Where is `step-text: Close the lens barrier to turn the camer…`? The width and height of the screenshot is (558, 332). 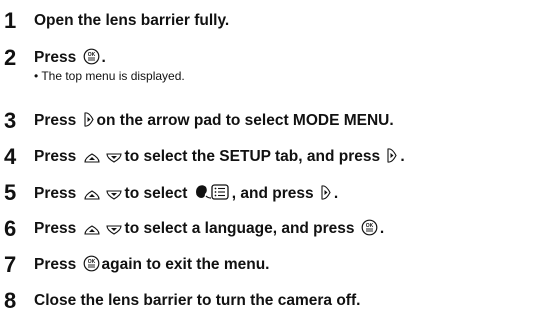
step-text: Close the lens barrier to turn the camer… is located at coordinates (197, 300).